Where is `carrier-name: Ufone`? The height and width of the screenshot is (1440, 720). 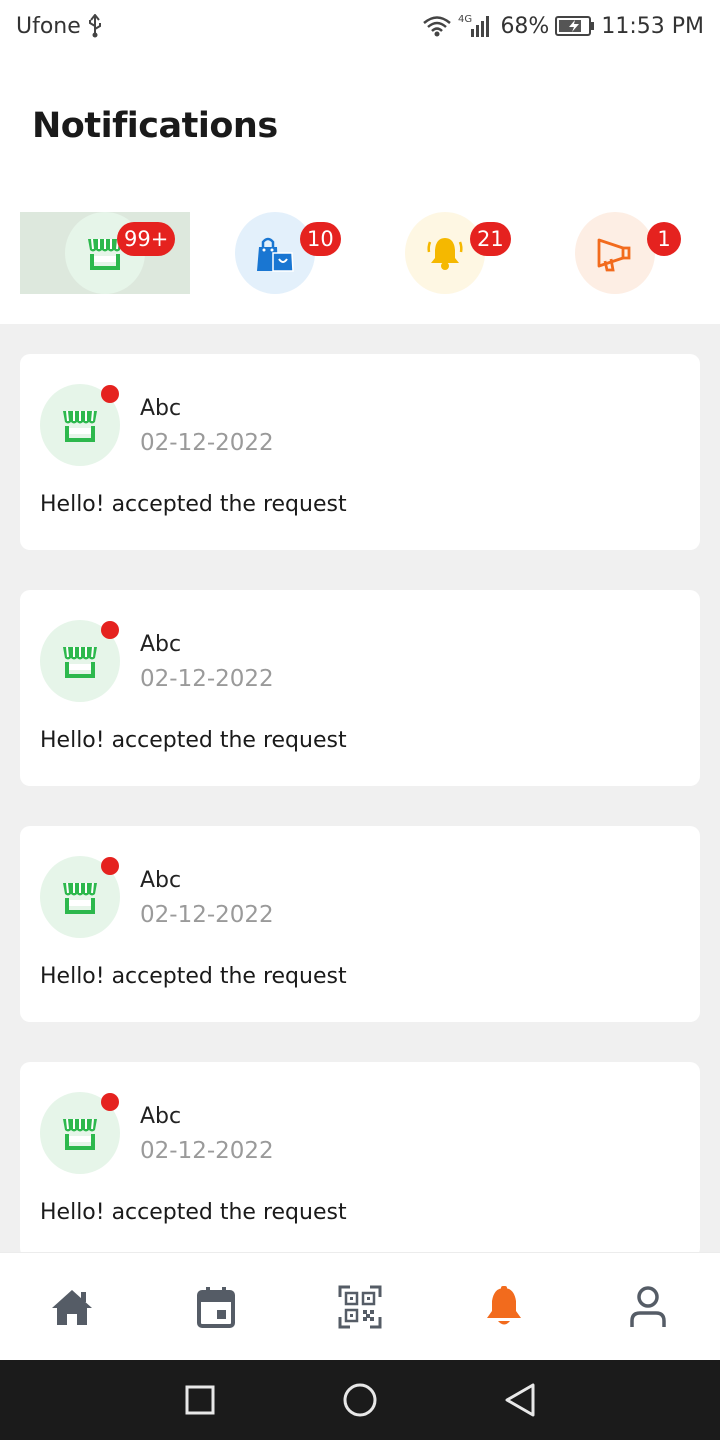 carrier-name: Ufone is located at coordinates (48, 26).